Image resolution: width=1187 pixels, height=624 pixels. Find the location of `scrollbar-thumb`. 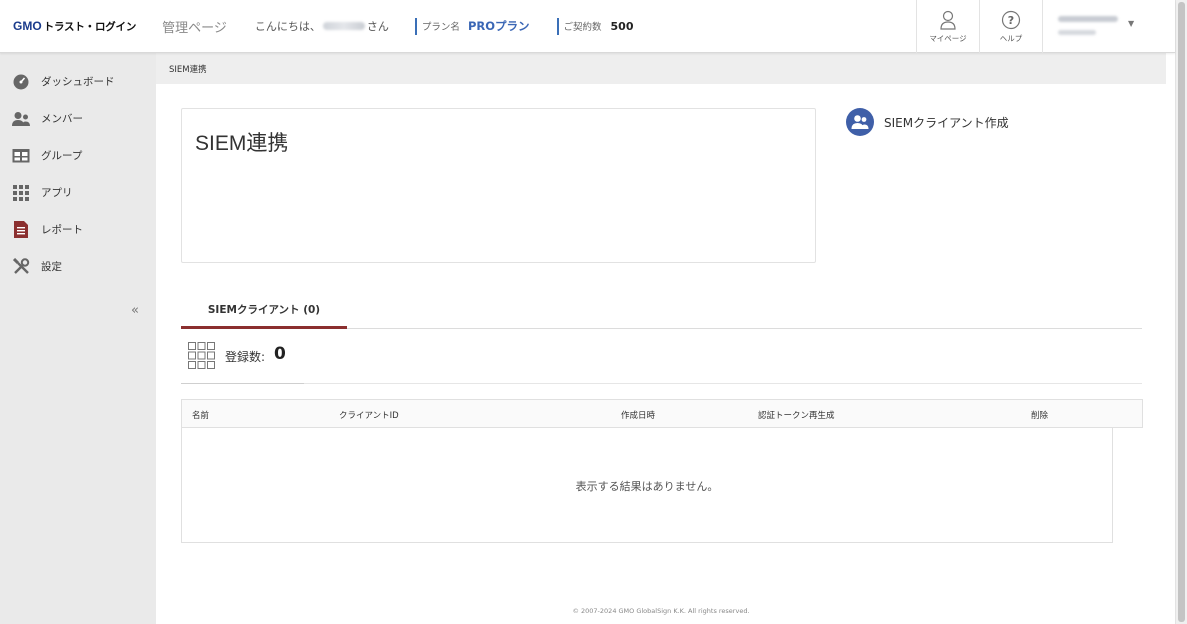

scrollbar-thumb is located at coordinates (1181, 312).